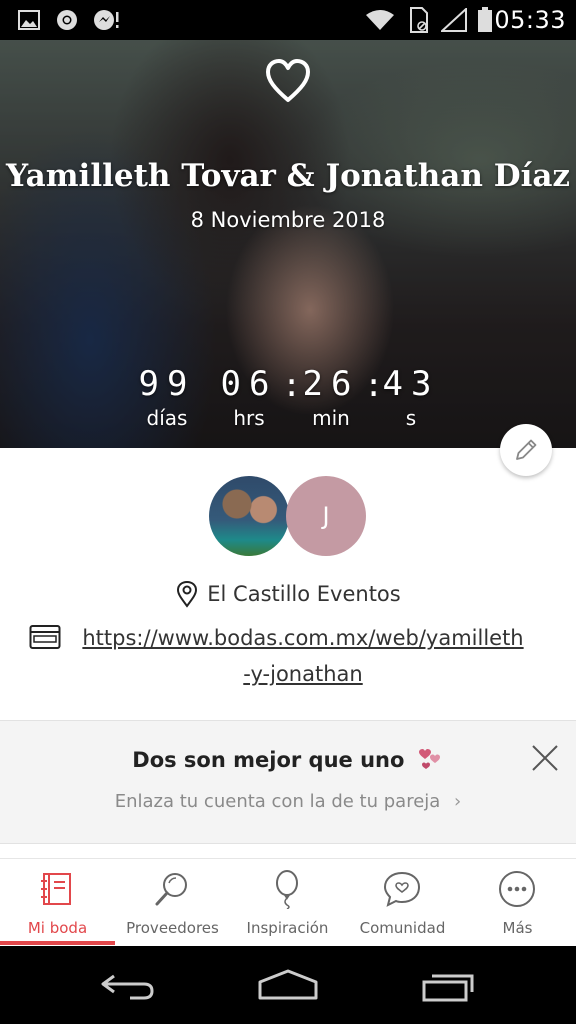 The image size is (576, 1024). Describe the element at coordinates (172, 928) in the screenshot. I see `nav-label: Proveedores` at that location.